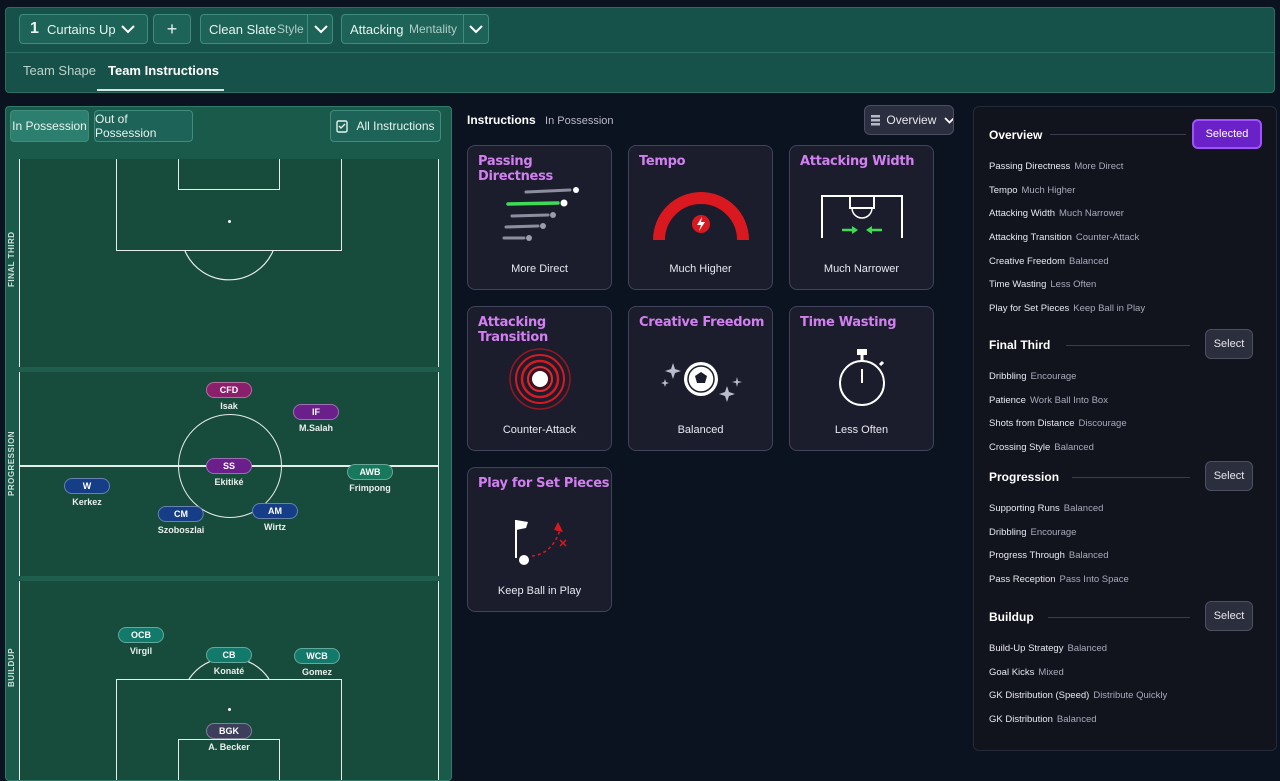 The height and width of the screenshot is (781, 1280). Describe the element at coordinates (1229, 476) in the screenshot. I see `select-progression-button: Select` at that location.